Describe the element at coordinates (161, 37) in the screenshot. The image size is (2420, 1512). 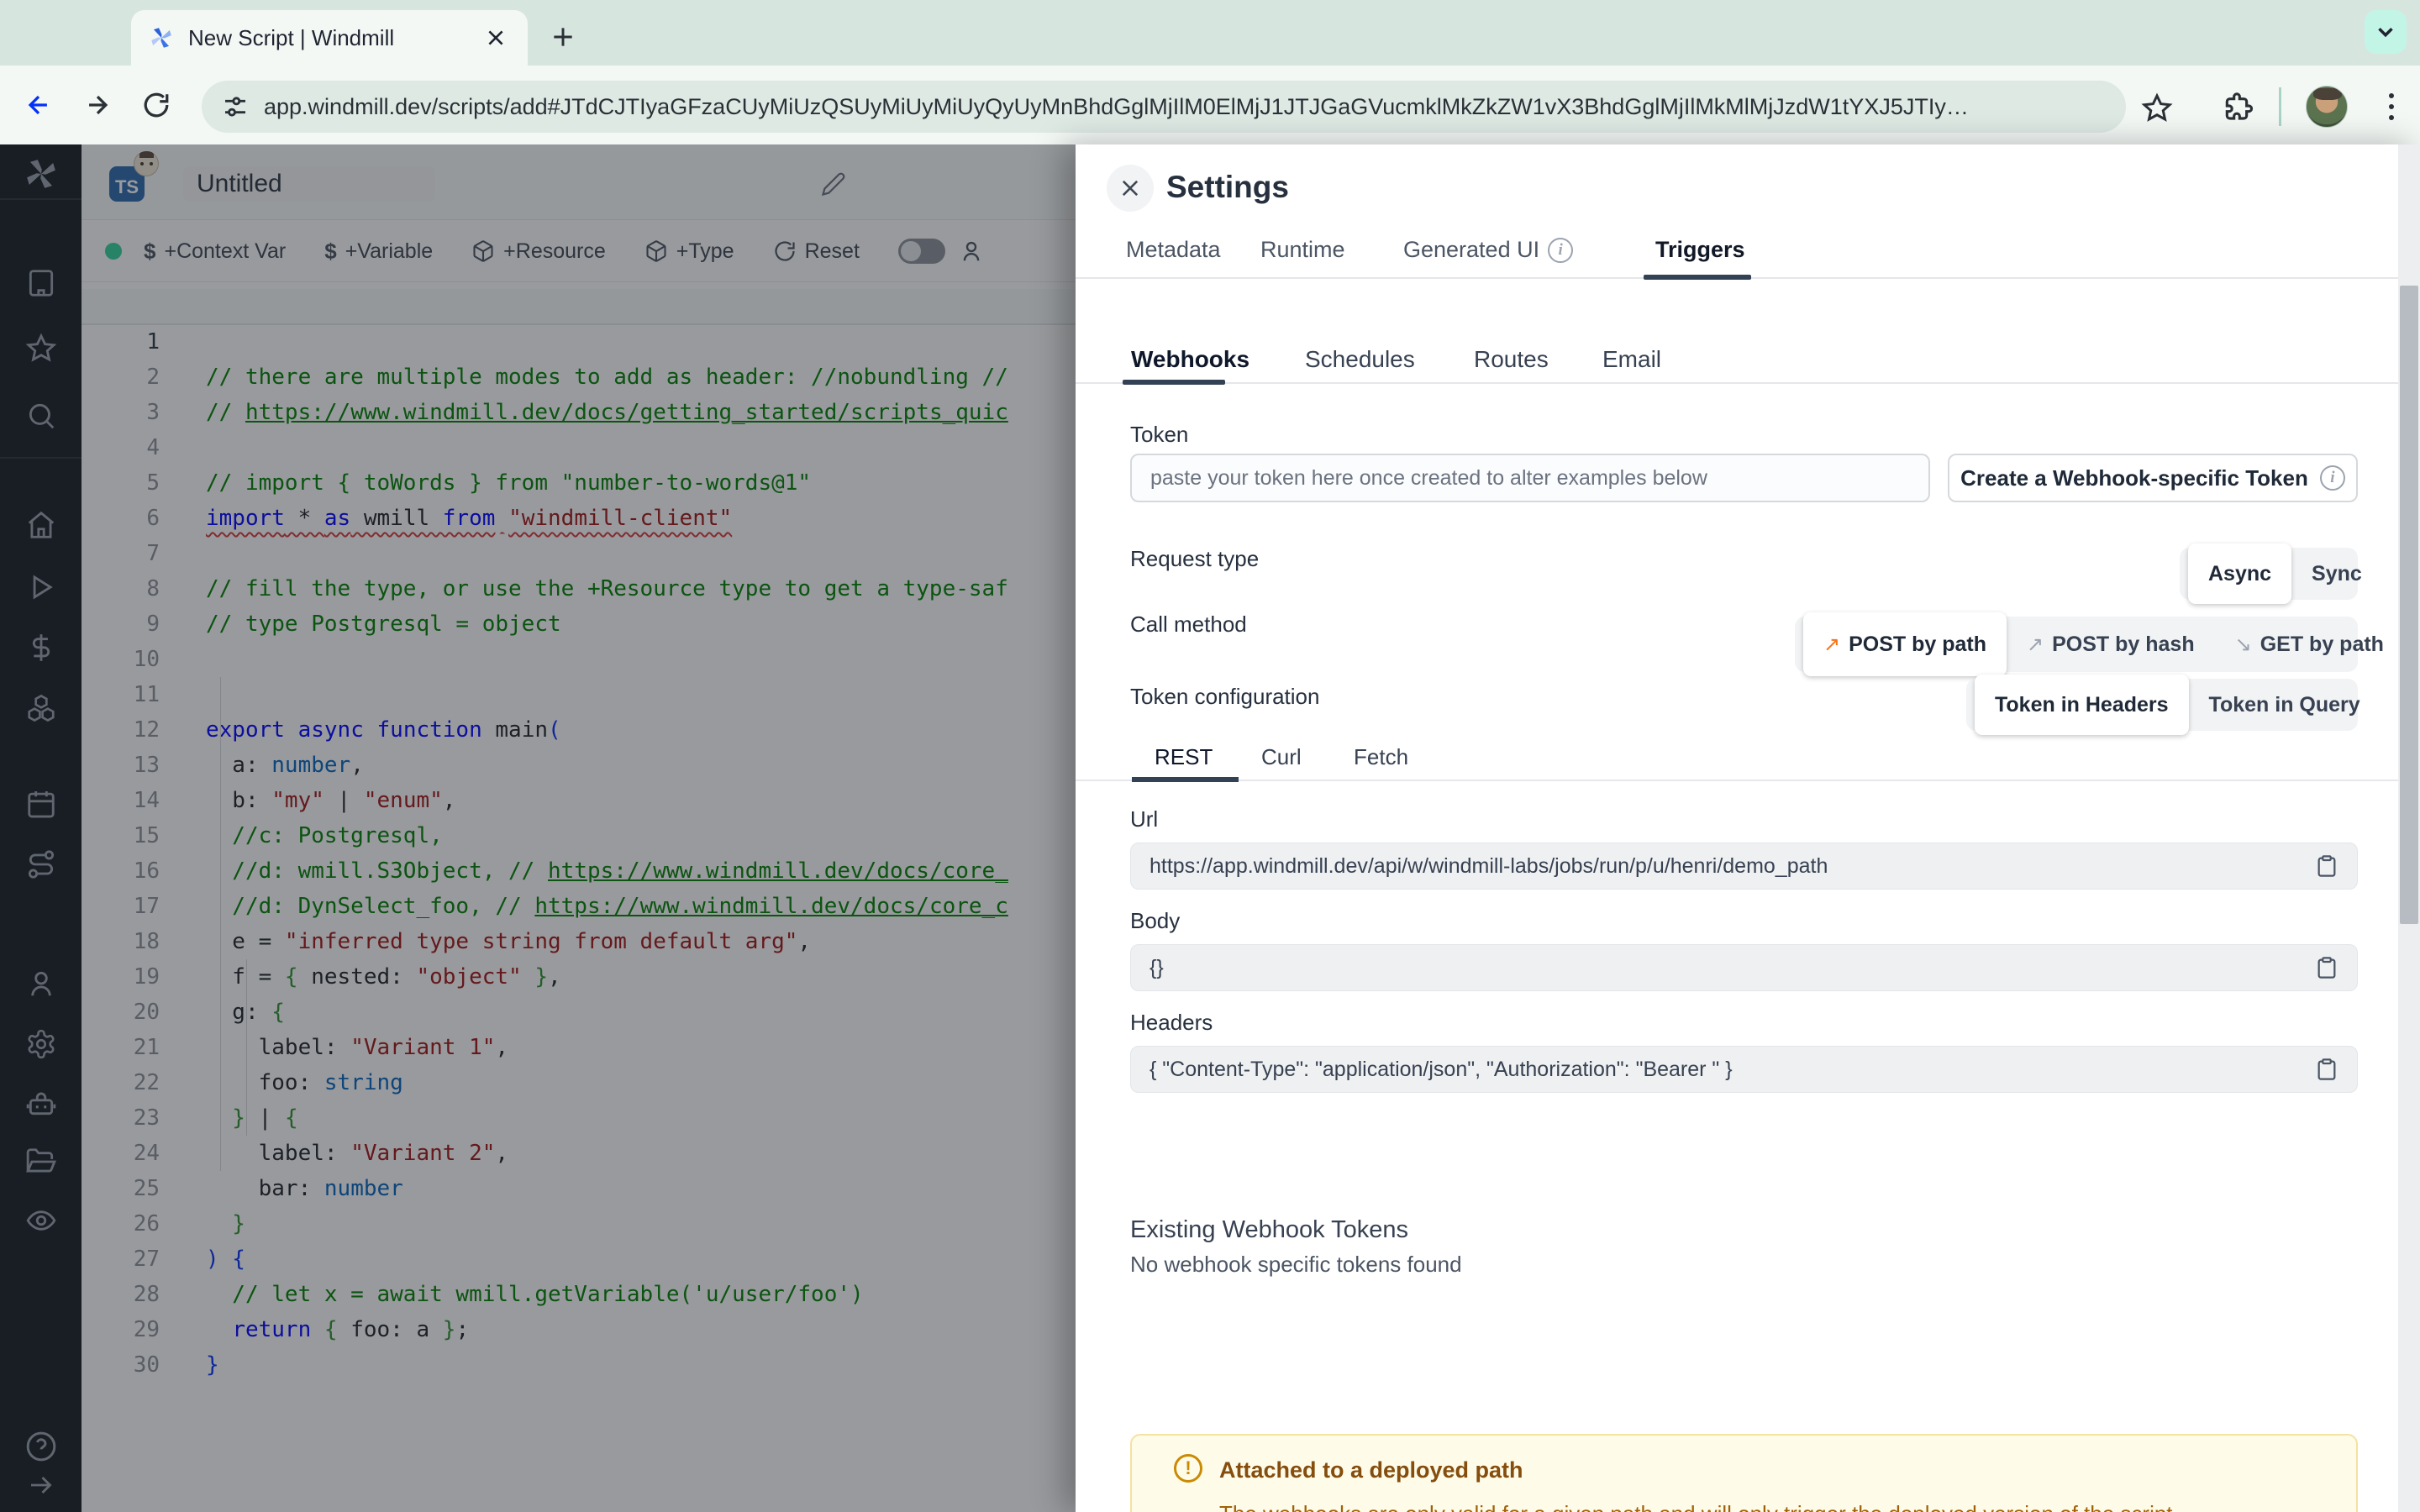
I see `windmill-favicon` at that location.